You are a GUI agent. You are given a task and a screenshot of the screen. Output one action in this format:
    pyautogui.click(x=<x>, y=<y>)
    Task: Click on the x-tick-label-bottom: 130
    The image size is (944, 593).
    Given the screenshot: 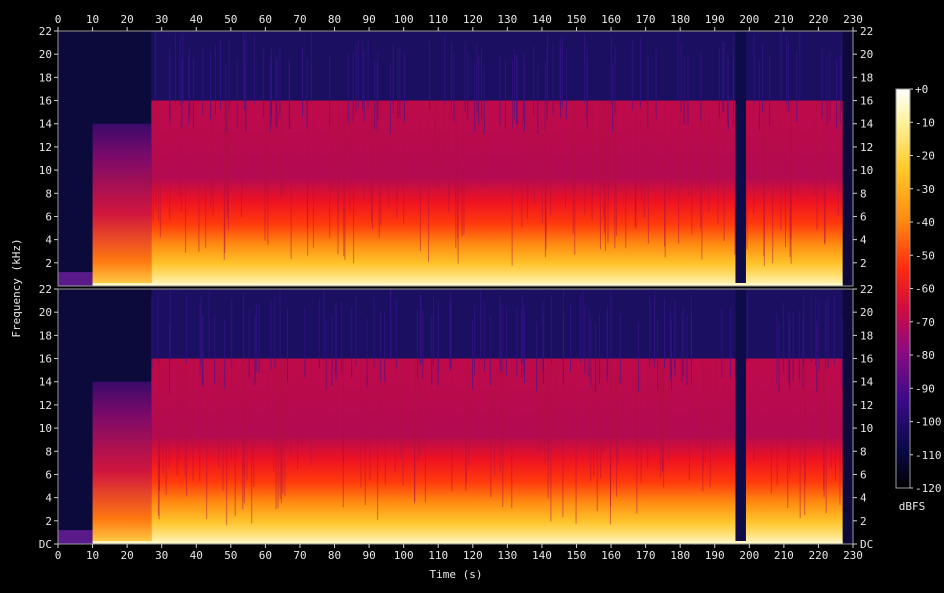 What is the action you would take?
    pyautogui.click(x=507, y=555)
    